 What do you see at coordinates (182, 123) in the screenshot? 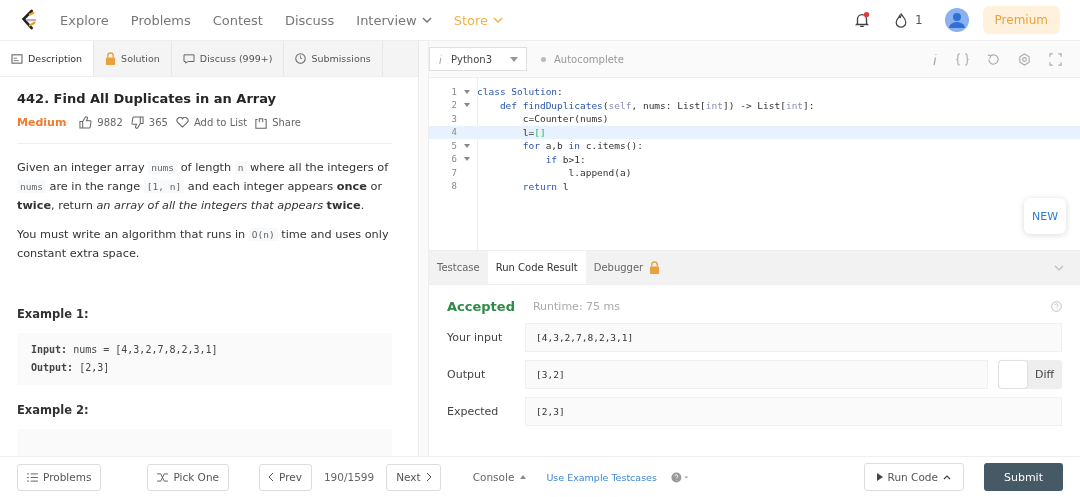
I see `heart-icon` at bounding box center [182, 123].